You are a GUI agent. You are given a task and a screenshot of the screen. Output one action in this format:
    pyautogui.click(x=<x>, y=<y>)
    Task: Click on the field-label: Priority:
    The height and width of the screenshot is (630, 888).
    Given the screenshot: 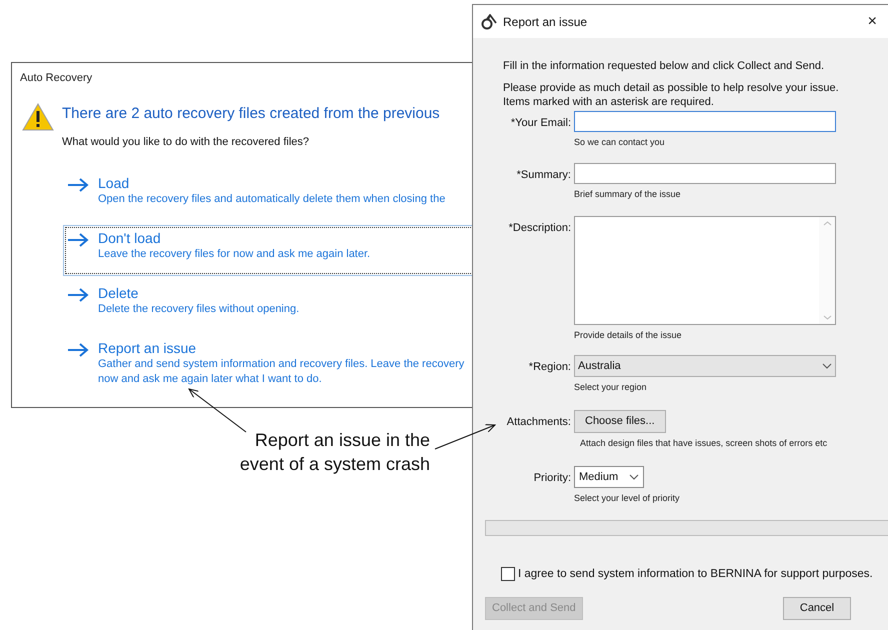 What is the action you would take?
    pyautogui.click(x=552, y=478)
    